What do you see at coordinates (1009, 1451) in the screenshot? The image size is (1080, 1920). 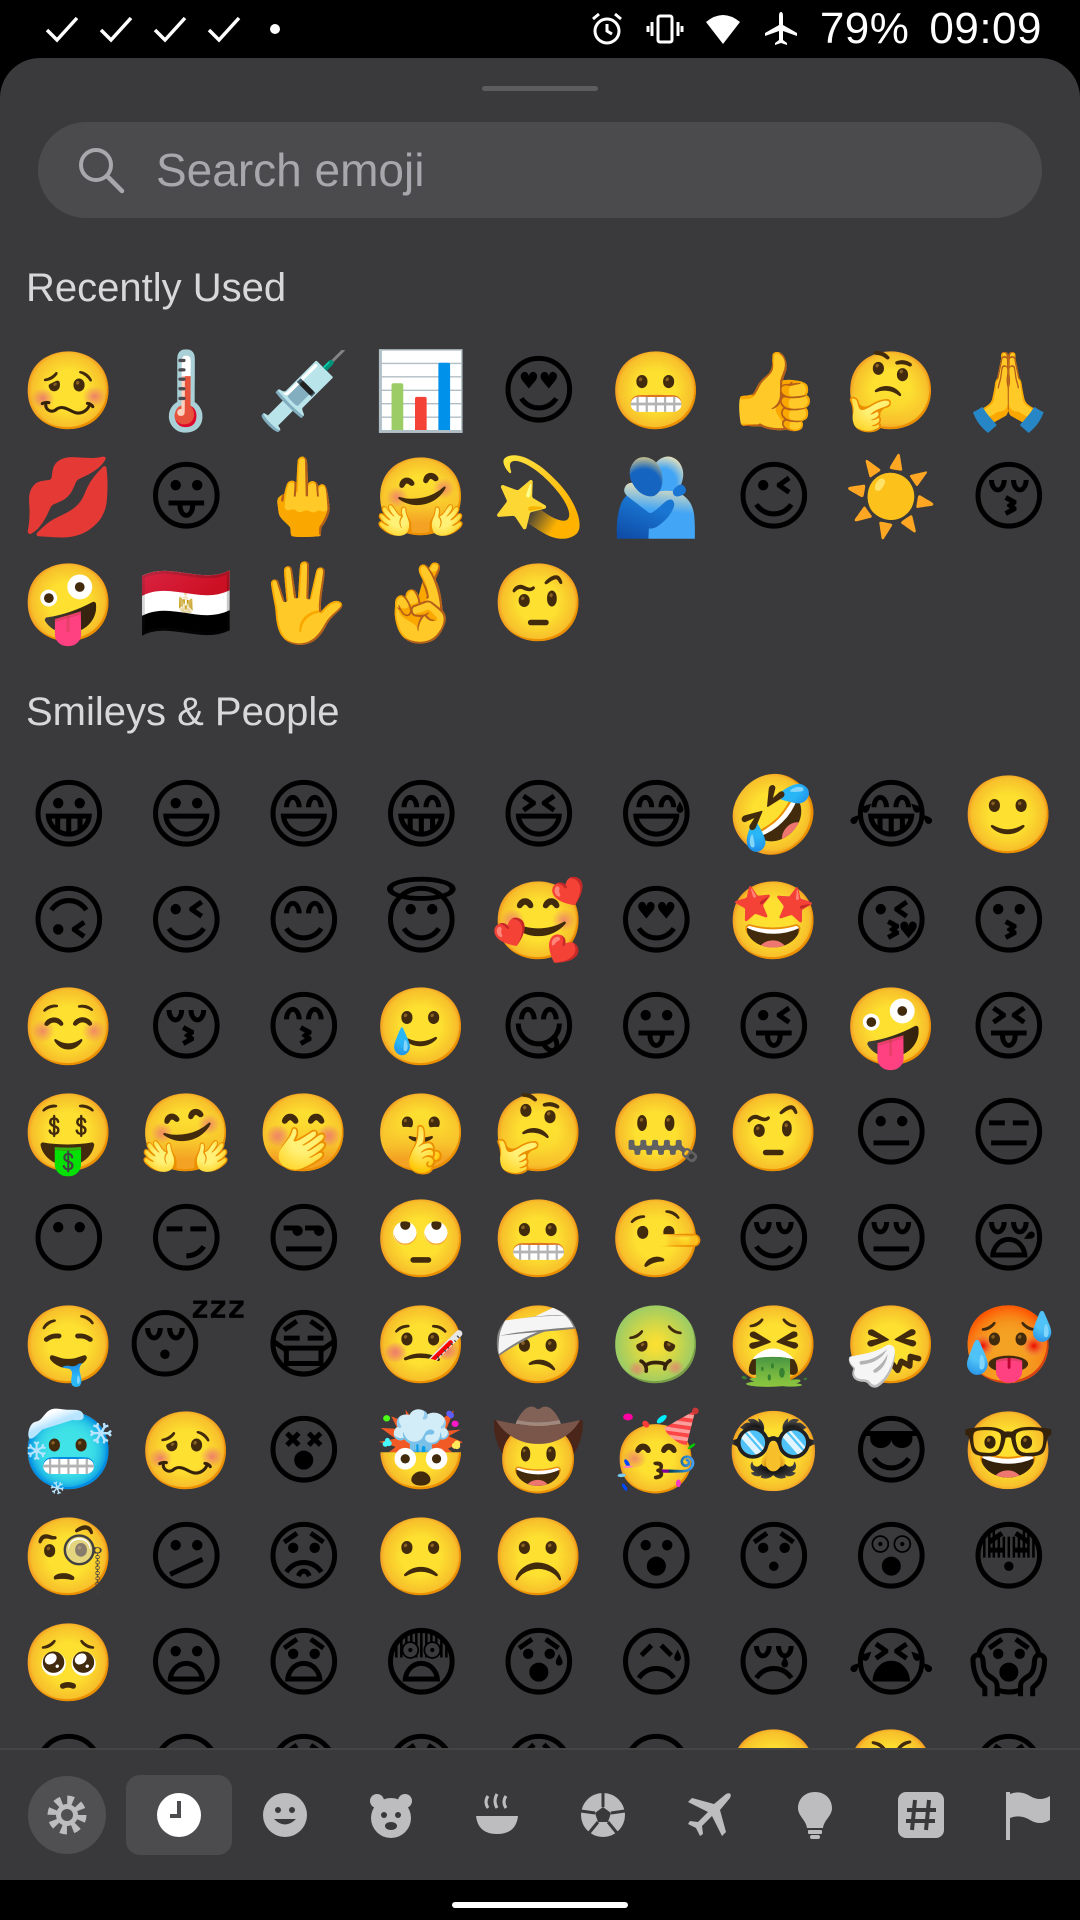 I see `emoji-key: 🤓` at bounding box center [1009, 1451].